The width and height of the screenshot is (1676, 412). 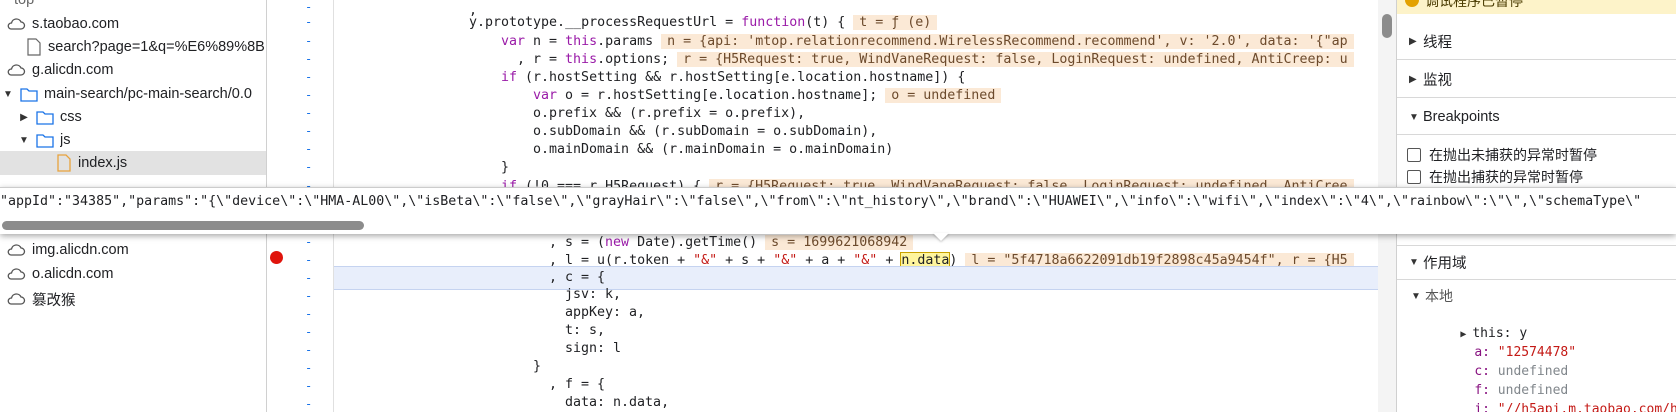 I want to click on section-label: 线程, so click(x=1437, y=42).